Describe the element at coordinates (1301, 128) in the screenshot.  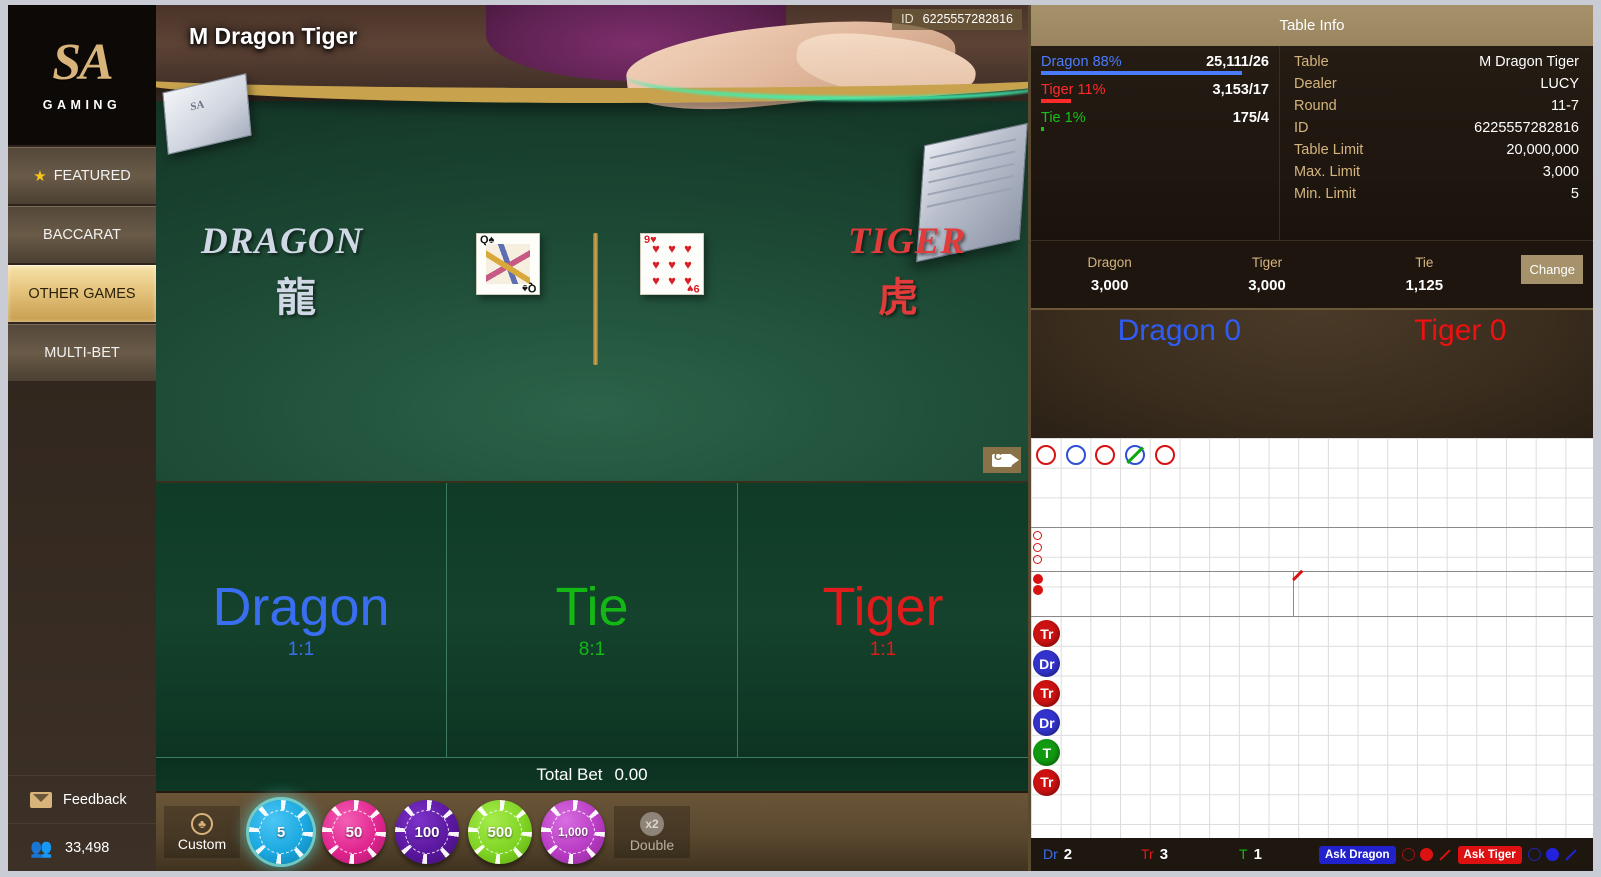
I see `detail-key-id: ID` at that location.